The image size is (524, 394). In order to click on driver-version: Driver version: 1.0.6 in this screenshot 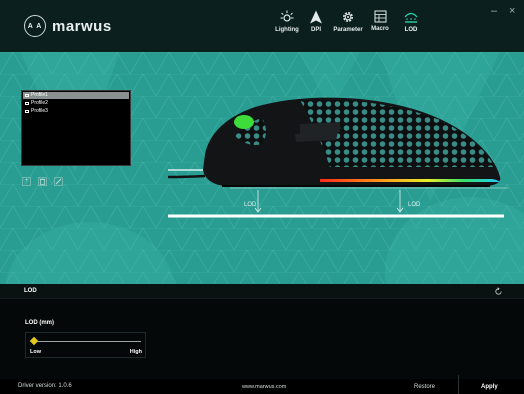, I will do `click(45, 386)`.